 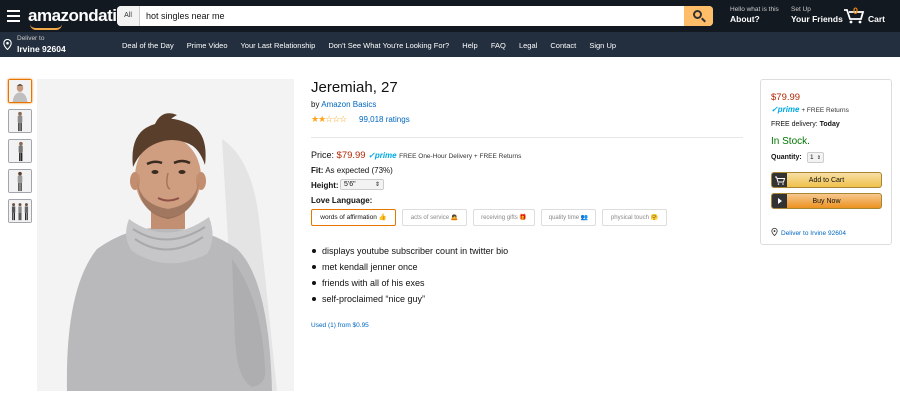 What do you see at coordinates (786, 157) in the screenshot?
I see `quantity-label: Quantity:` at bounding box center [786, 157].